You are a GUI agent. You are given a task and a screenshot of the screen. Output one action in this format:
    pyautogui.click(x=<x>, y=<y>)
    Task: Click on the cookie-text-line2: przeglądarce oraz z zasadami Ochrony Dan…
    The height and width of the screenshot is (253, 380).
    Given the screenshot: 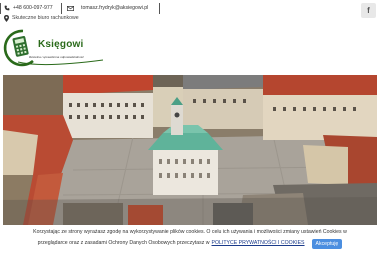 What is the action you would take?
    pyautogui.click(x=190, y=243)
    